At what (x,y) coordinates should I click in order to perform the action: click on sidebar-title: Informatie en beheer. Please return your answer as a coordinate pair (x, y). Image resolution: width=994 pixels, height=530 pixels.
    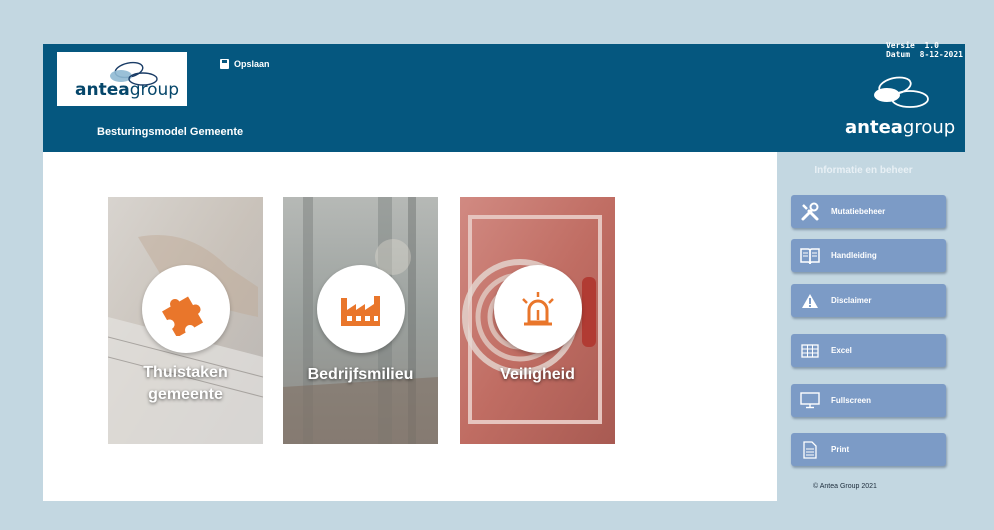
    Looking at the image, I should click on (863, 170).